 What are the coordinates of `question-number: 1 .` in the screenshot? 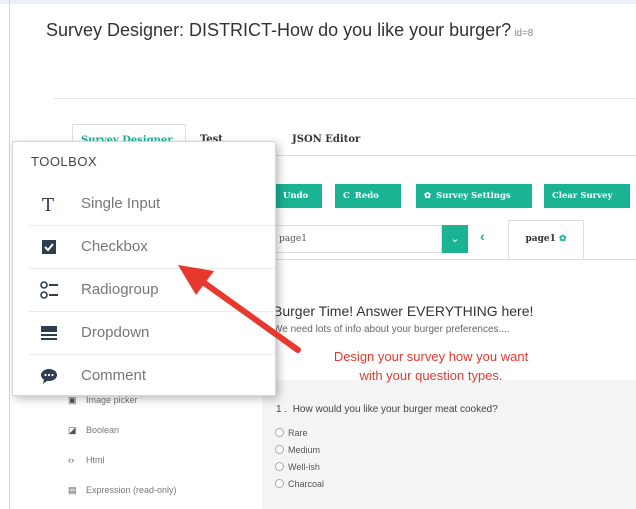 It's located at (282, 409).